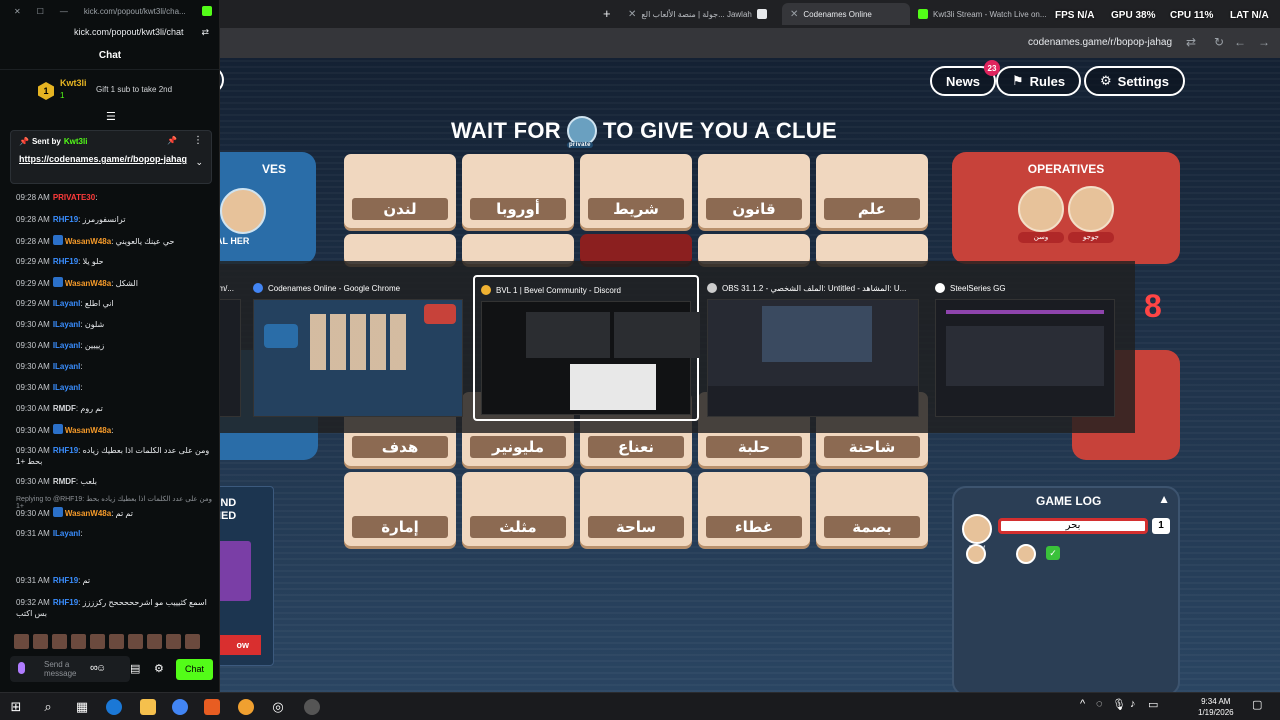 The height and width of the screenshot is (720, 1280). Describe the element at coordinates (1100, 42) in the screenshot. I see `url-text: codenames.game/r/bopop-jahag` at that location.